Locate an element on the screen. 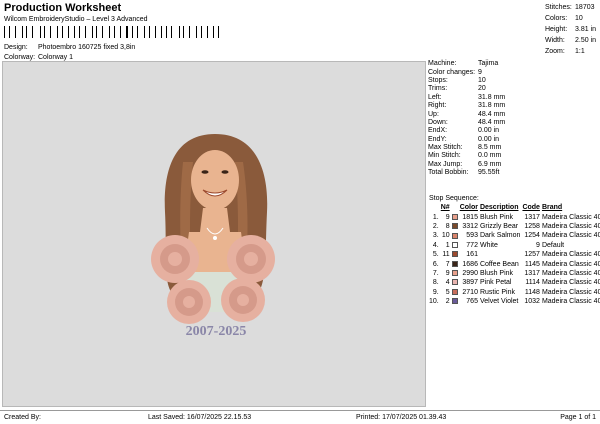  info-label: Up: is located at coordinates (433, 114).